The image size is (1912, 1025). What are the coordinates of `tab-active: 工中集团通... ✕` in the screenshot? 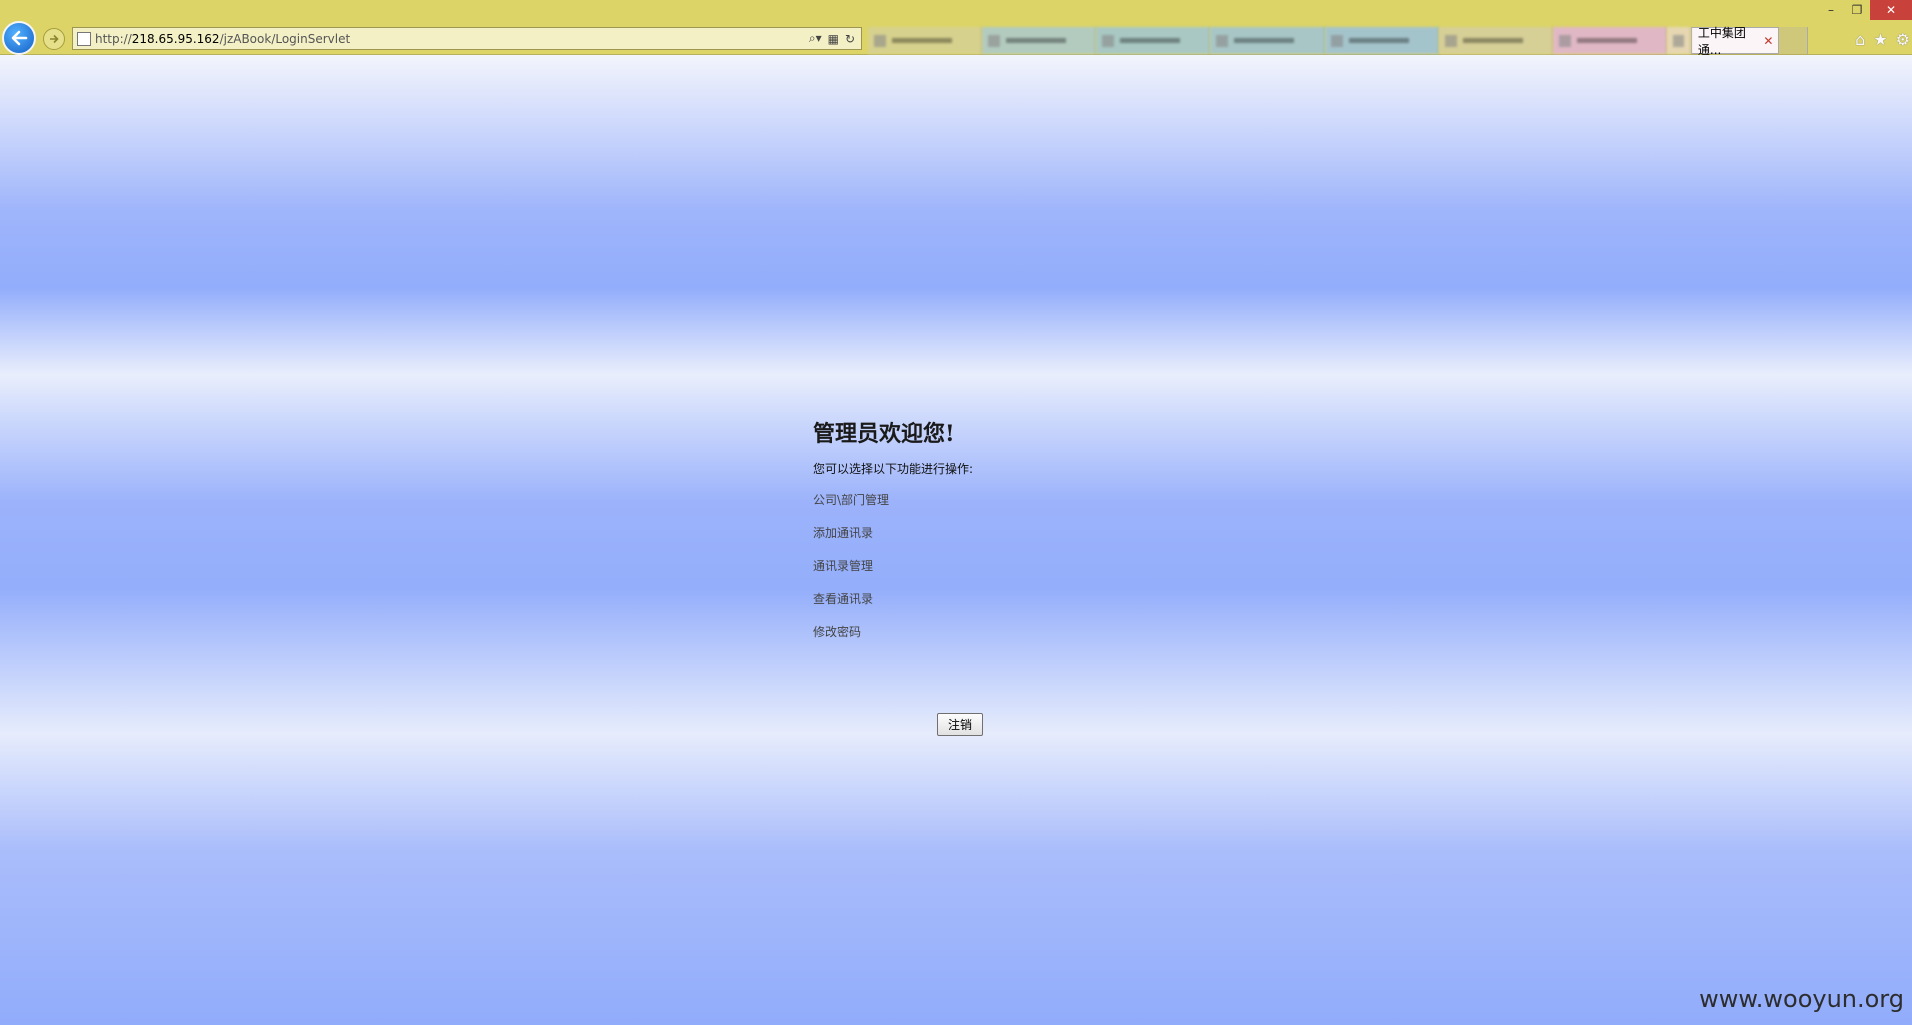 It's located at (1735, 41).